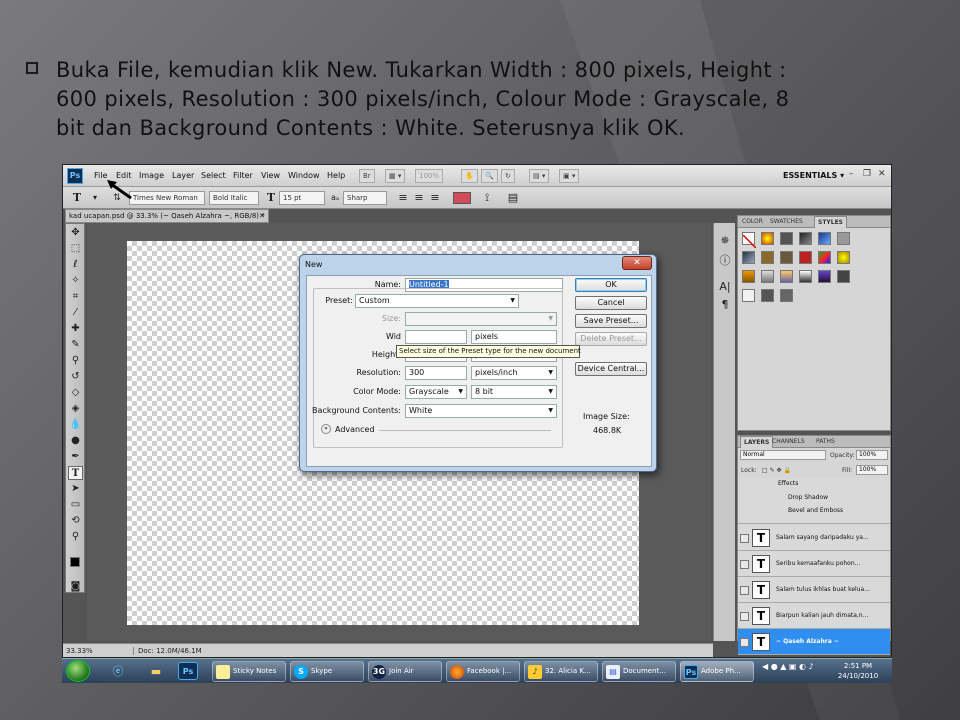 This screenshot has width=960, height=720. Describe the element at coordinates (419, 198) in the screenshot. I see `align-center-icon: ≡` at that location.